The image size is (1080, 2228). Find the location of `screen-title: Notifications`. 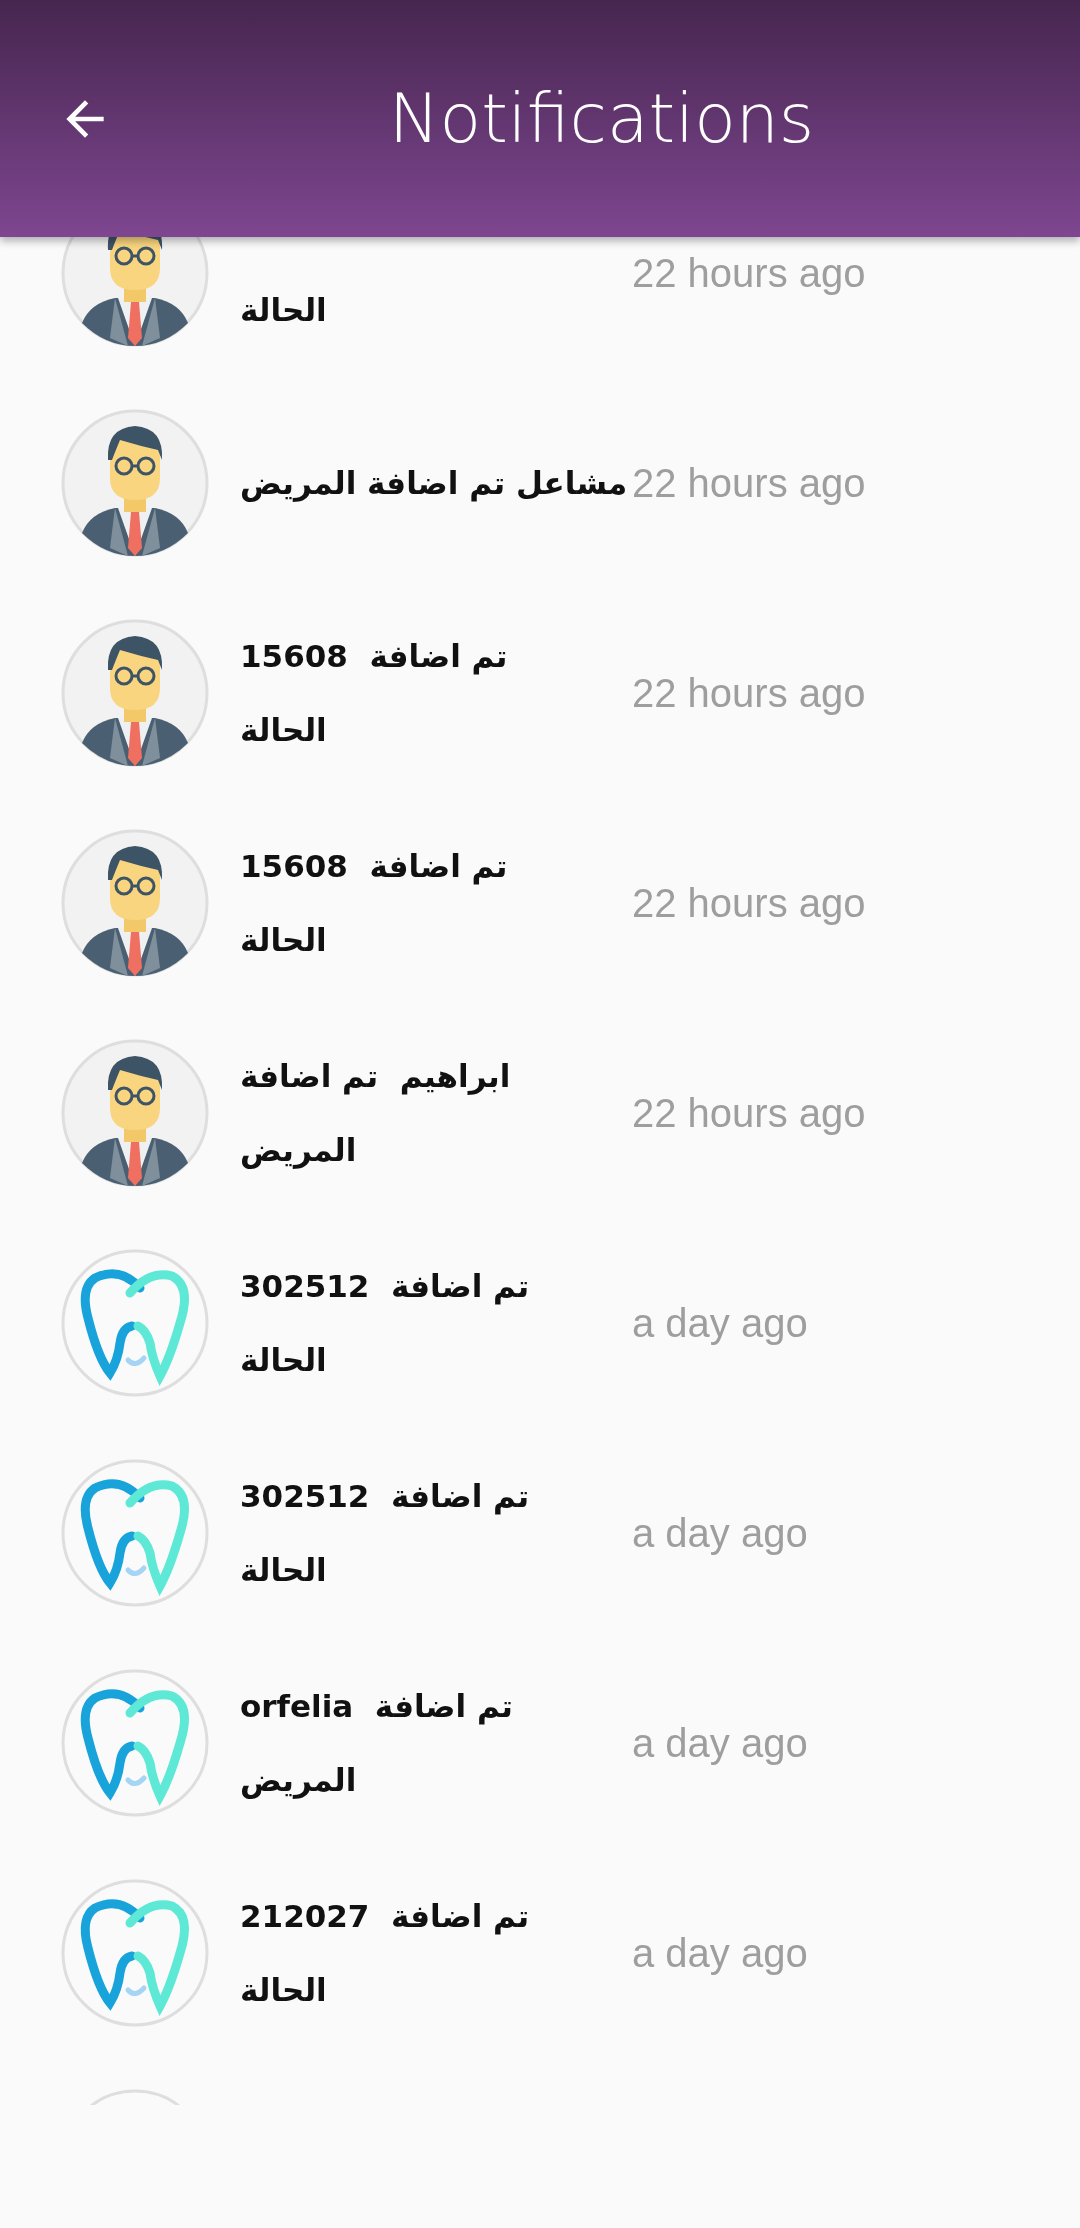

screen-title: Notifications is located at coordinates (601, 118).